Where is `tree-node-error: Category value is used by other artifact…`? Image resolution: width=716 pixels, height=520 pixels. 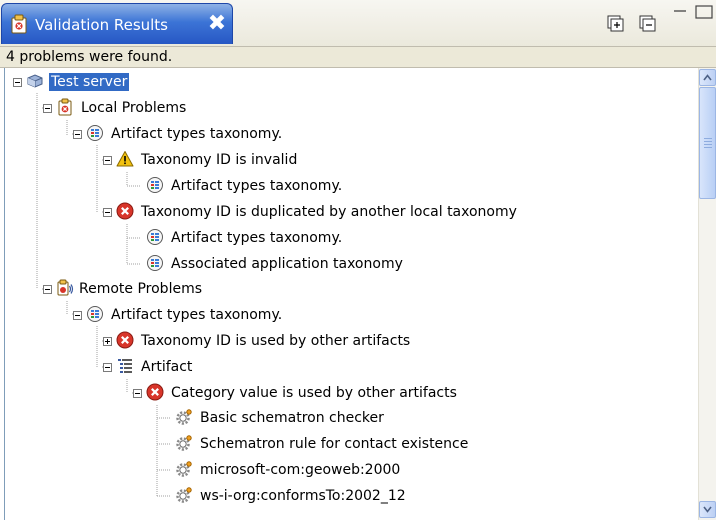 tree-node-error: Category value is used by other artifact… is located at coordinates (352, 393).